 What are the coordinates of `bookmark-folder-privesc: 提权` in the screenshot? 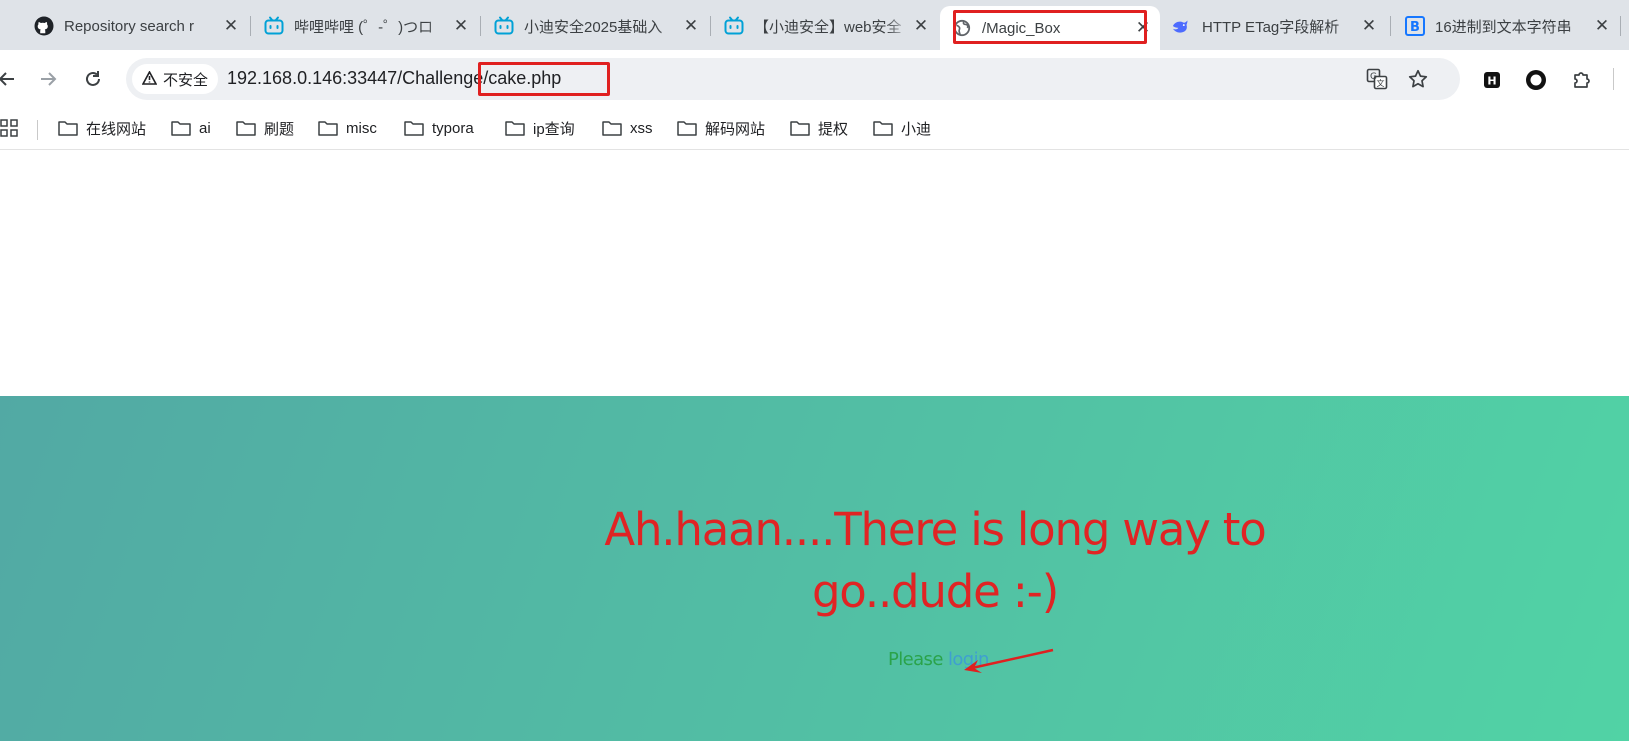 It's located at (819, 128).